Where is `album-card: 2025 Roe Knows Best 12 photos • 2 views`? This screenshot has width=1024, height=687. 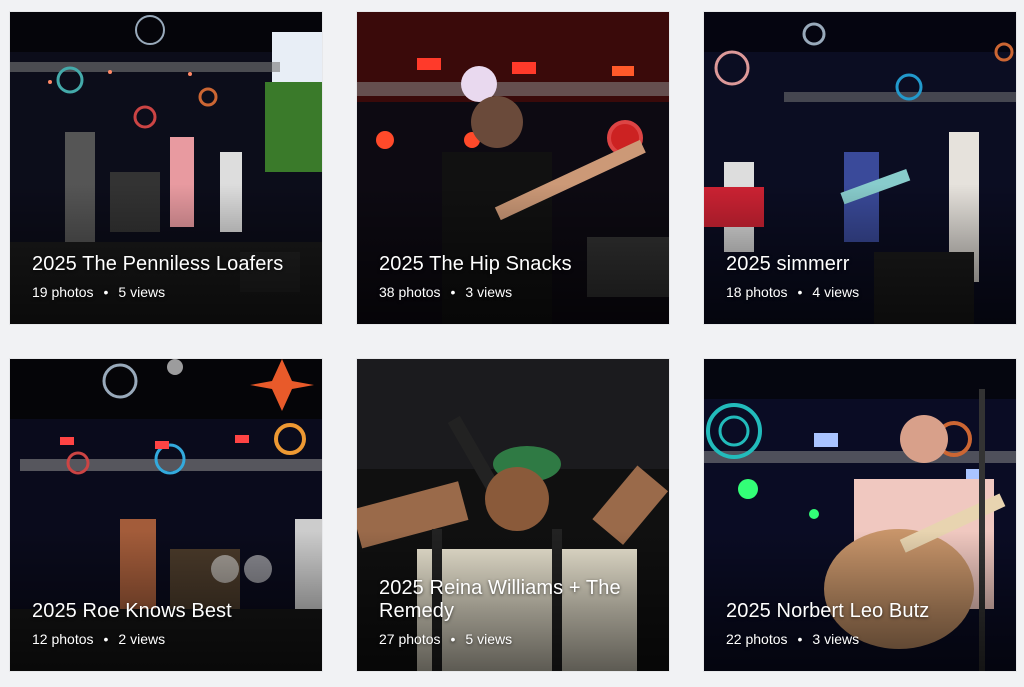 album-card: 2025 Roe Knows Best 12 photos • 2 views is located at coordinates (166, 515).